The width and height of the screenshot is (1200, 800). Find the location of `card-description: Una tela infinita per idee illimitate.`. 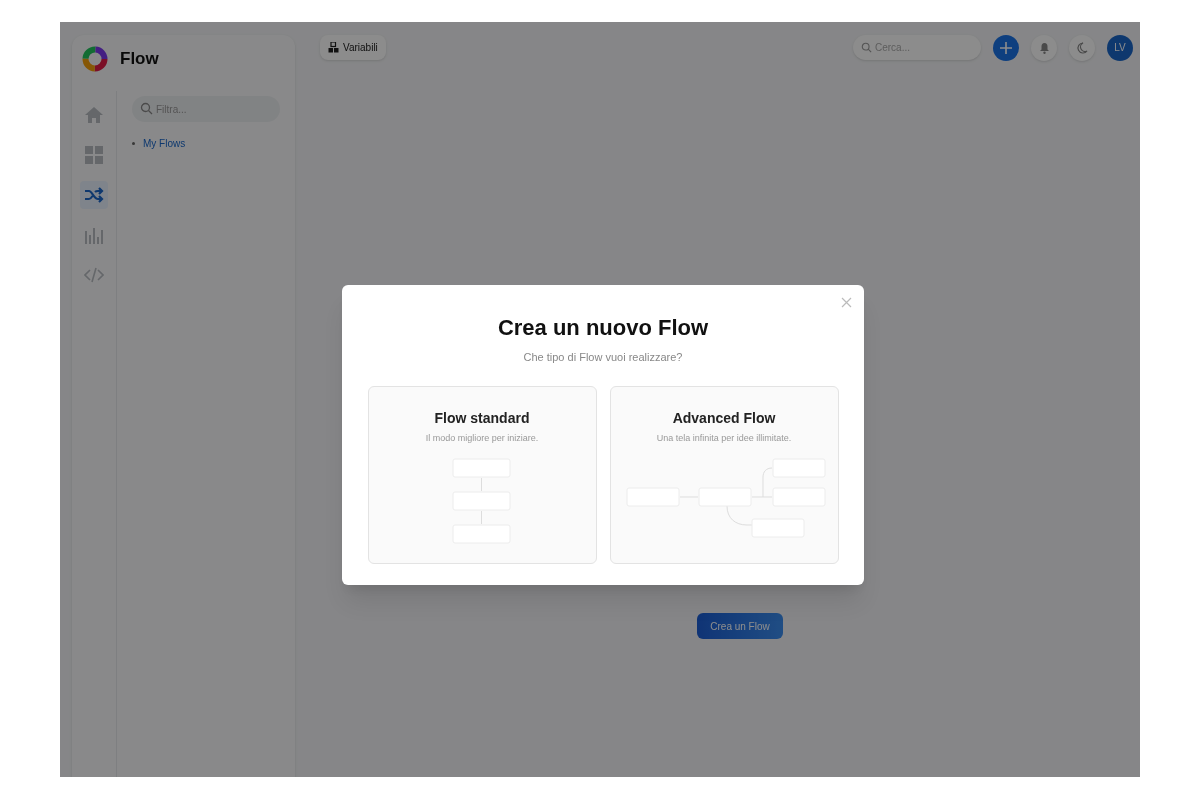

card-description: Una tela infinita per idee illimitate. is located at coordinates (724, 438).